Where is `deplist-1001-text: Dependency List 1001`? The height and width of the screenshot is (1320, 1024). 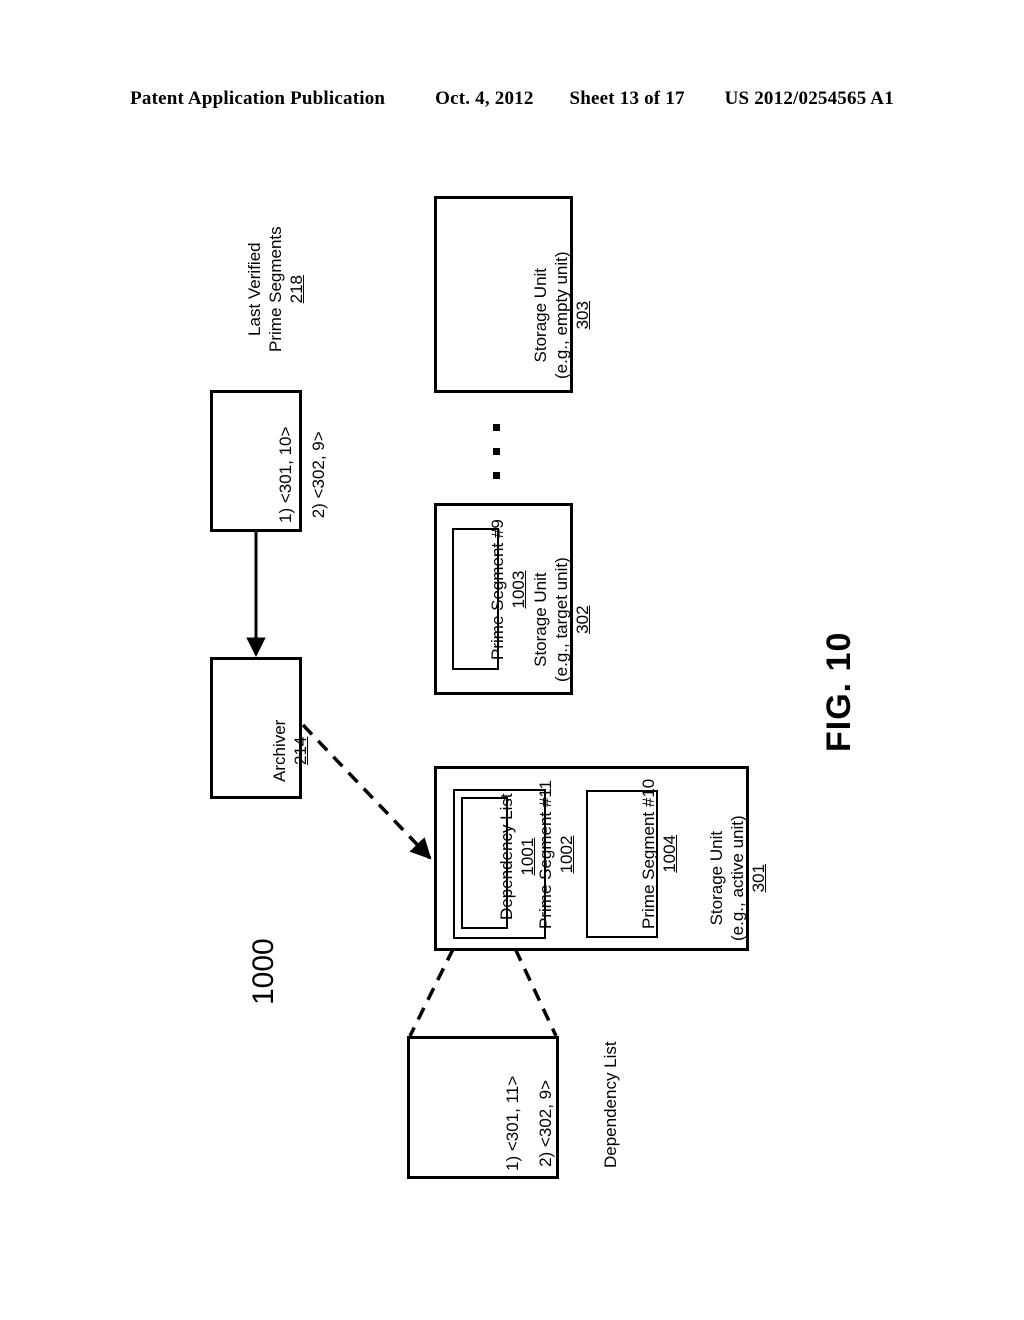
deplist-1001-text: Dependency List 1001 is located at coordinates (517, 856).